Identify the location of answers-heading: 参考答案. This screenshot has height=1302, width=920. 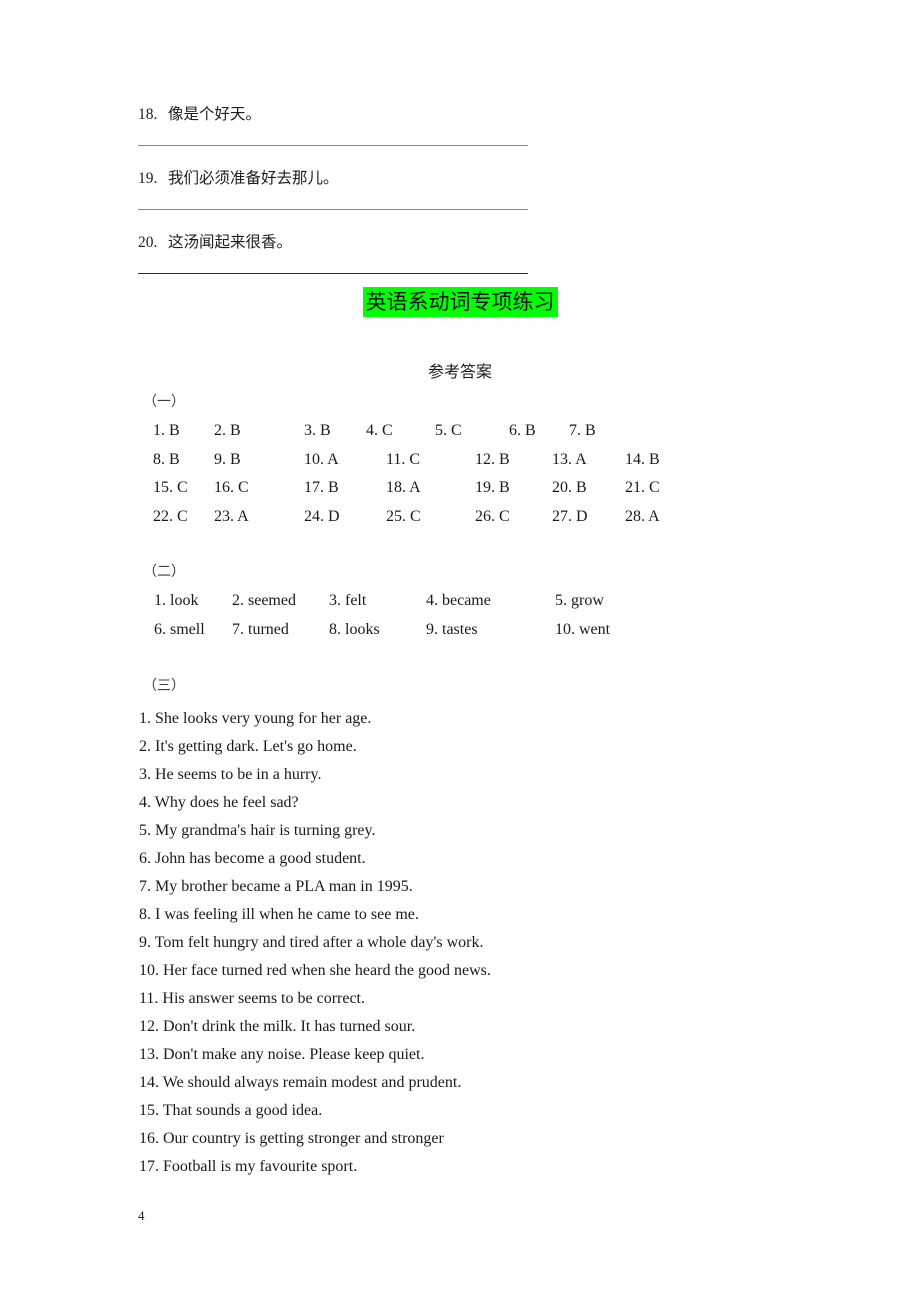
(459, 371).